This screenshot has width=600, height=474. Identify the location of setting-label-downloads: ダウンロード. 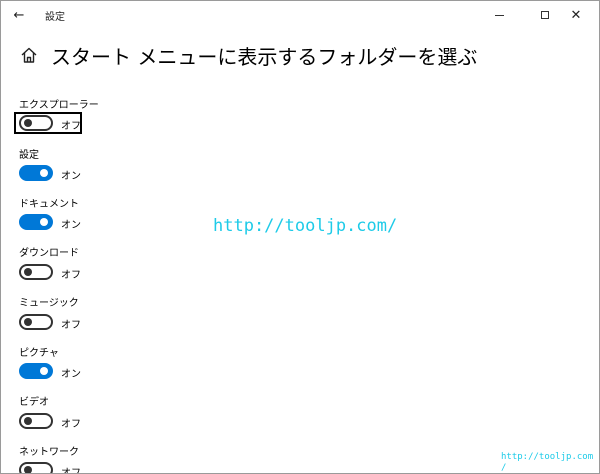
(49, 253).